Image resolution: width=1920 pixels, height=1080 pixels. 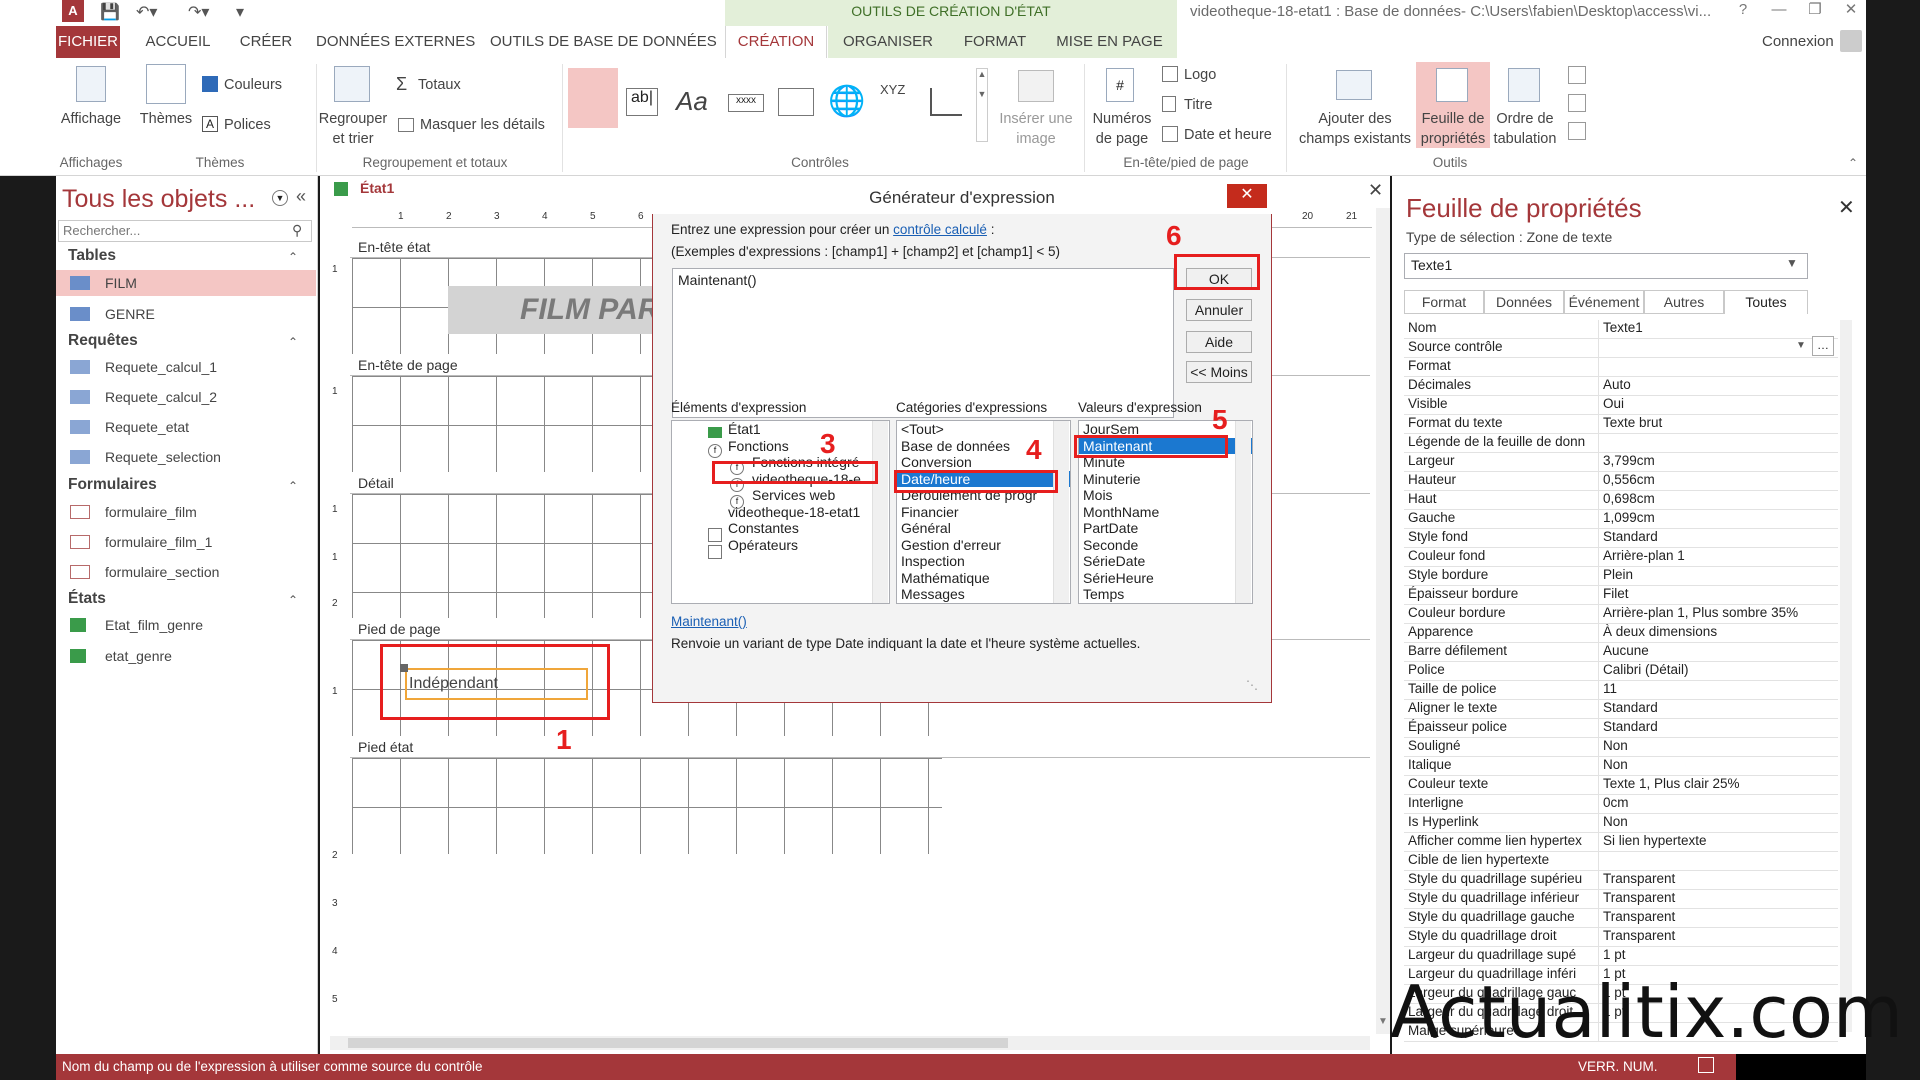 What do you see at coordinates (642, 102) in the screenshot?
I see `textbox-control-icon: ab|` at bounding box center [642, 102].